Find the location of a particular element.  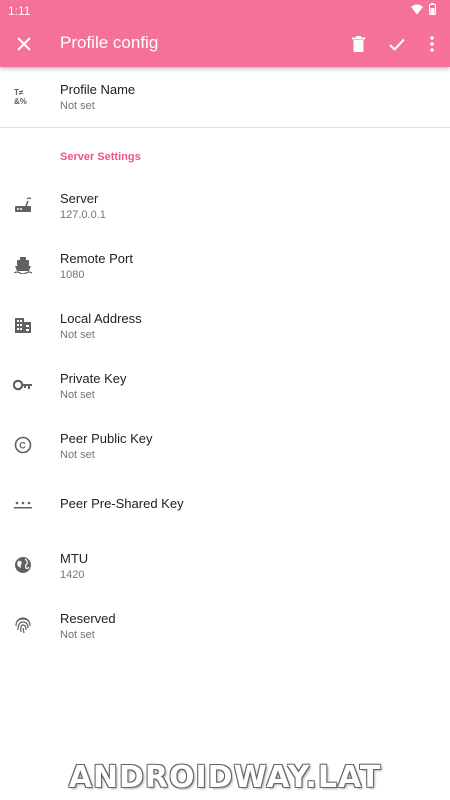

building-icon is located at coordinates (23, 325).